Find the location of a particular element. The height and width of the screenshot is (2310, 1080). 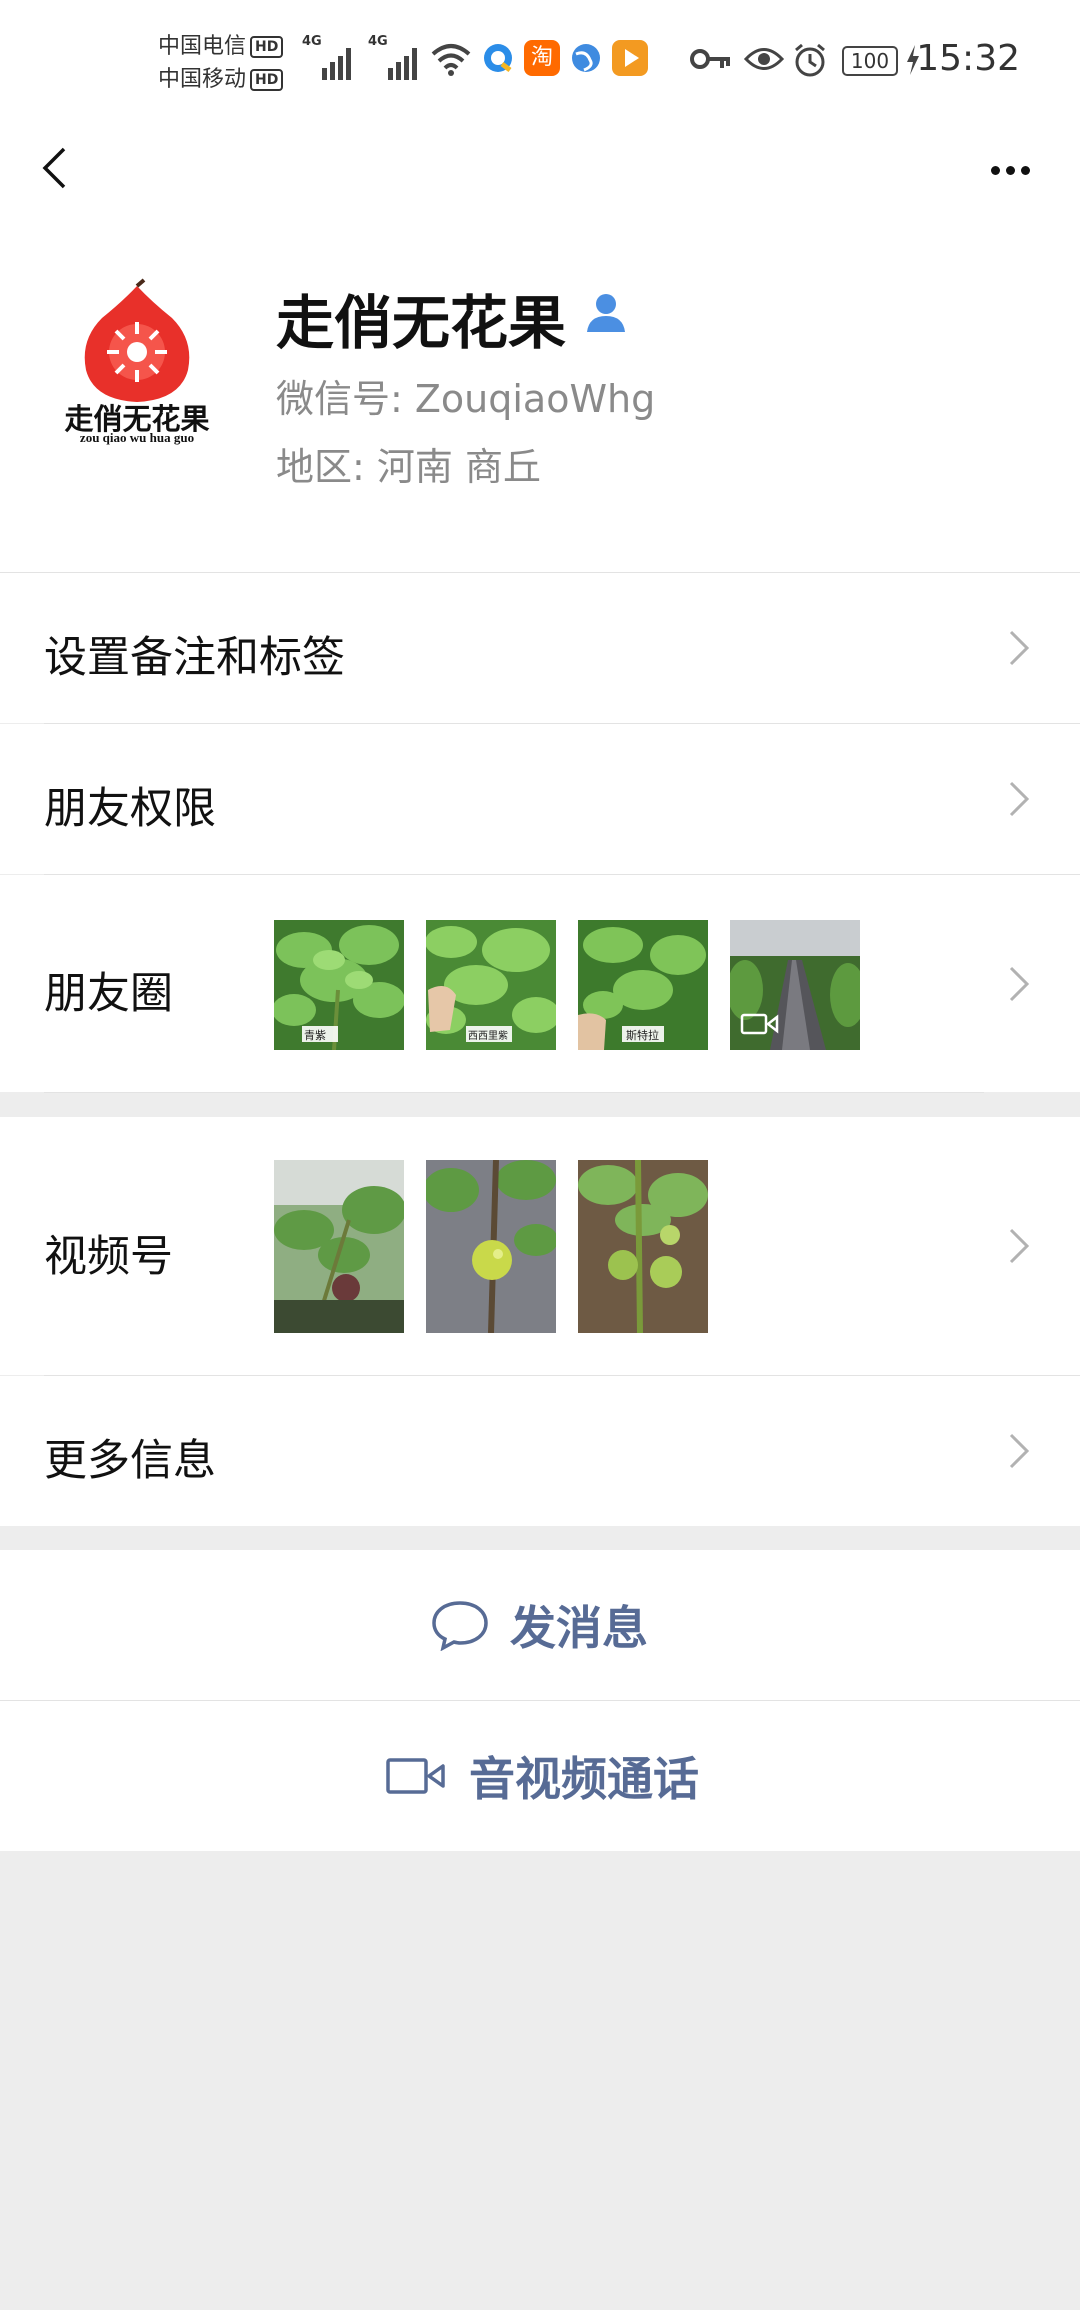

send-message-label: 发消息 is located at coordinates (579, 1628).